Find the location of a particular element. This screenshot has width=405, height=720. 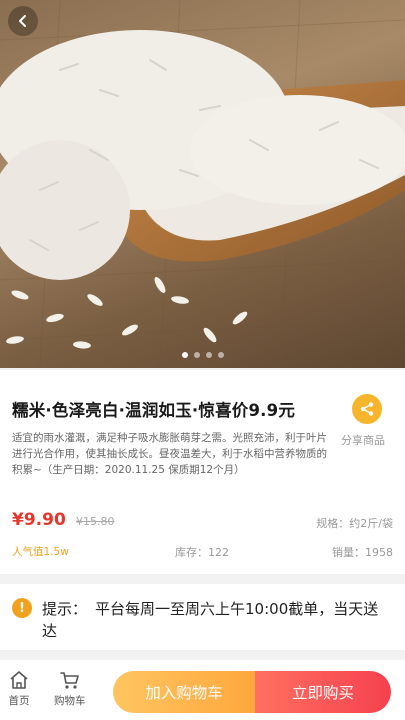

add-to-cart-button: 加入购物车 is located at coordinates (184, 692).